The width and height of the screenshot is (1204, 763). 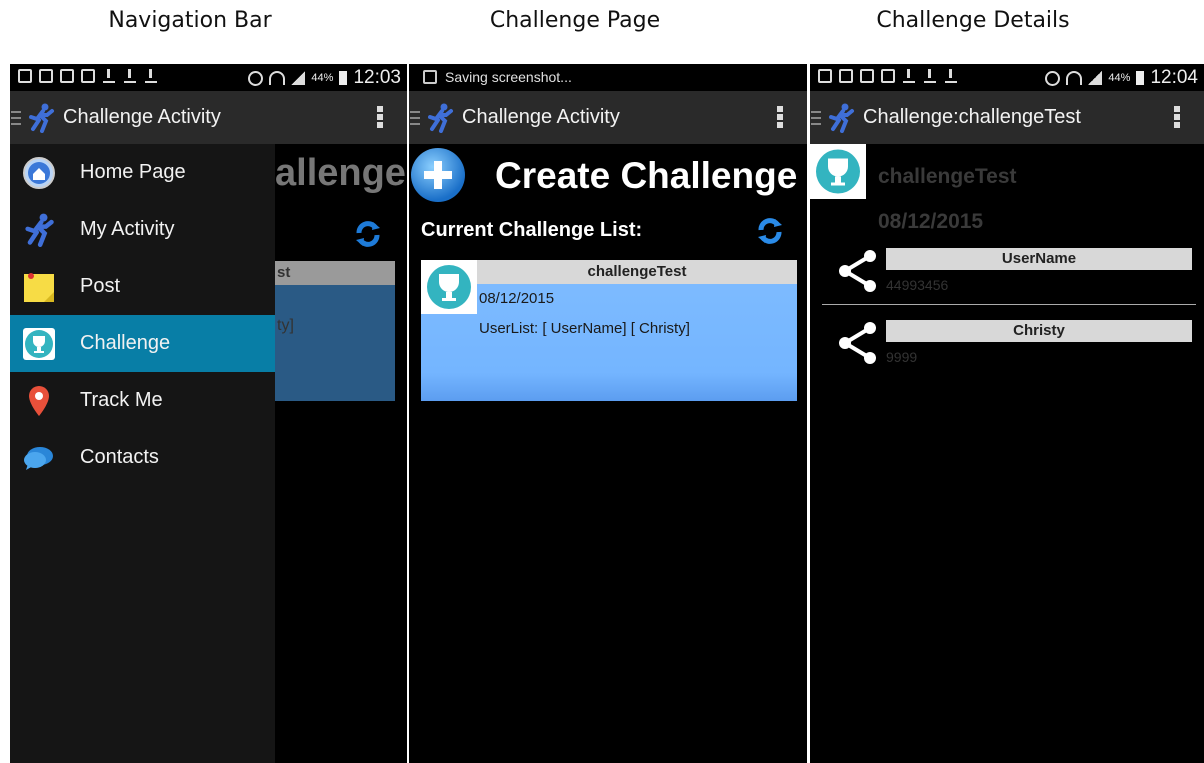 I want to click on nav-label: Contacts, so click(x=119, y=457).